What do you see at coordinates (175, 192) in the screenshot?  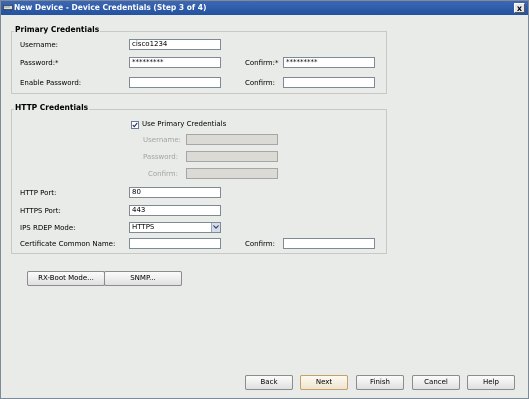 I see `http-port-input: 80` at bounding box center [175, 192].